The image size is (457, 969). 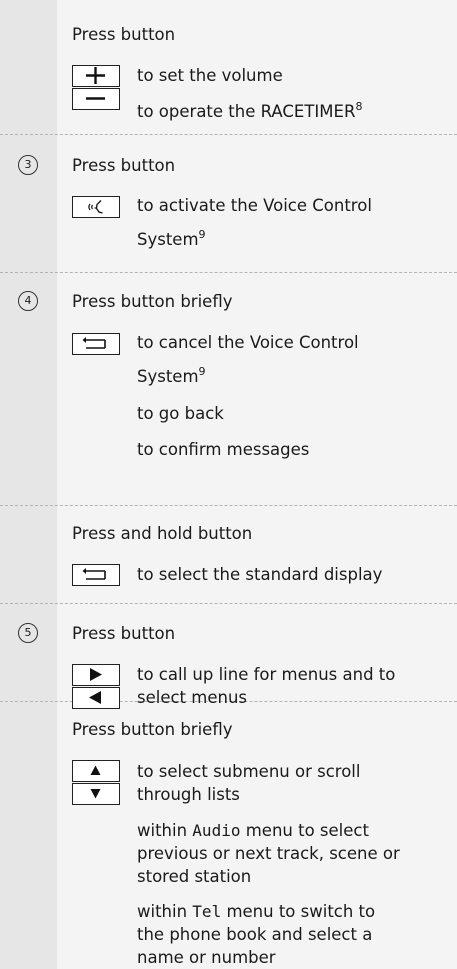 What do you see at coordinates (207, 911) in the screenshot?
I see `menu-name-tel: Tel` at bounding box center [207, 911].